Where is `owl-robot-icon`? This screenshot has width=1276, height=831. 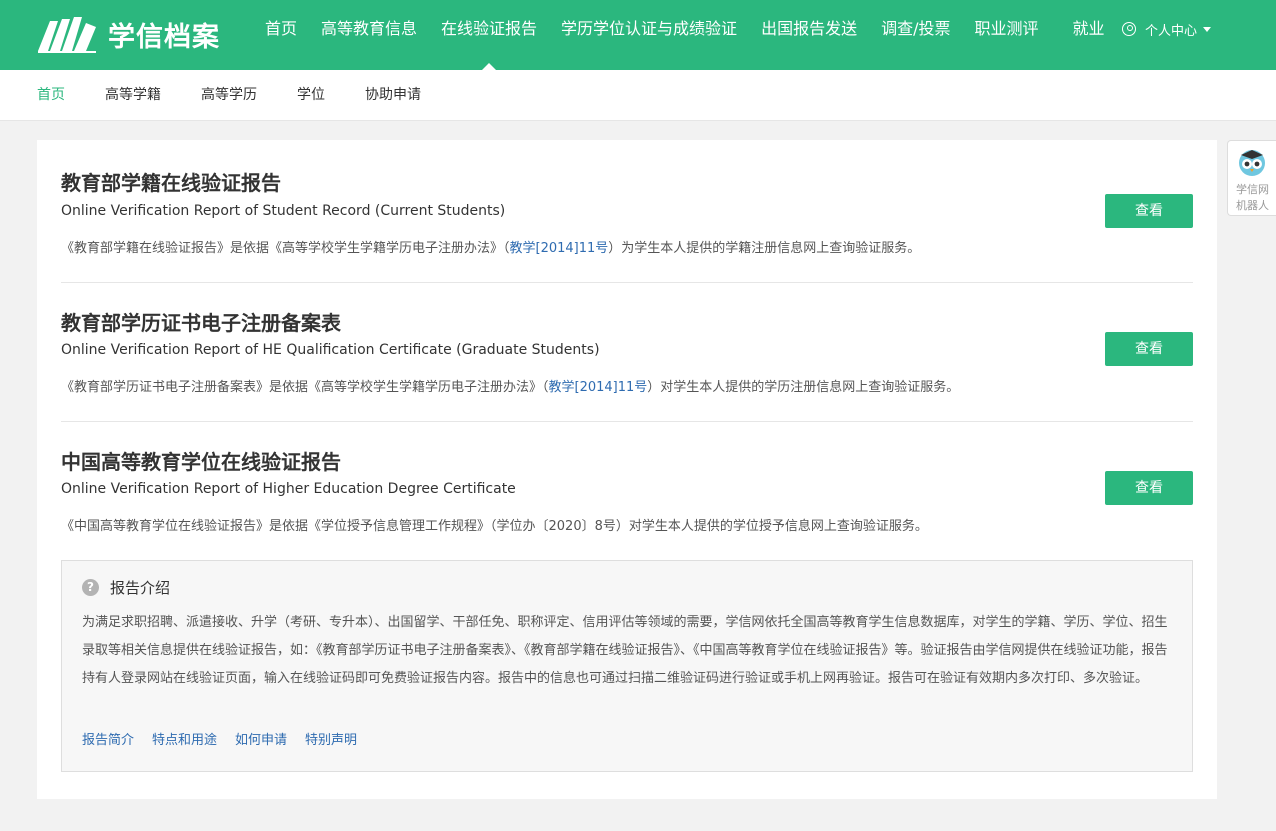
owl-robot-icon is located at coordinates (1252, 163).